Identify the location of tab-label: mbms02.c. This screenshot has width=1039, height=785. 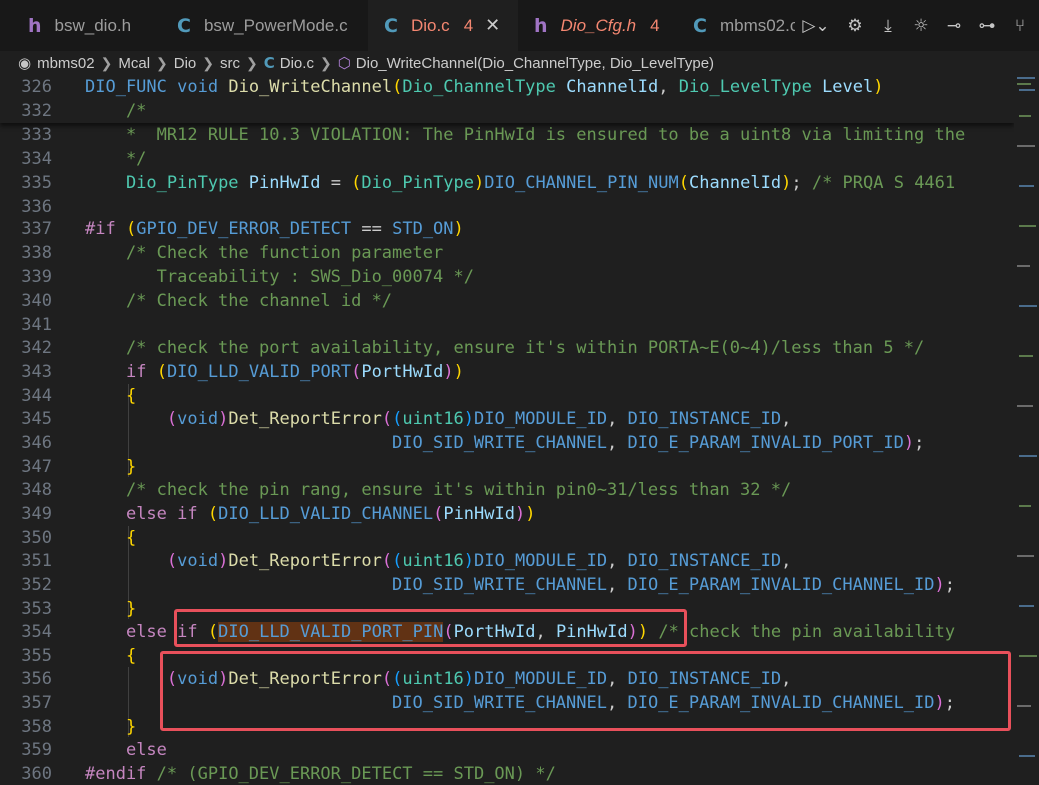
(757, 25).